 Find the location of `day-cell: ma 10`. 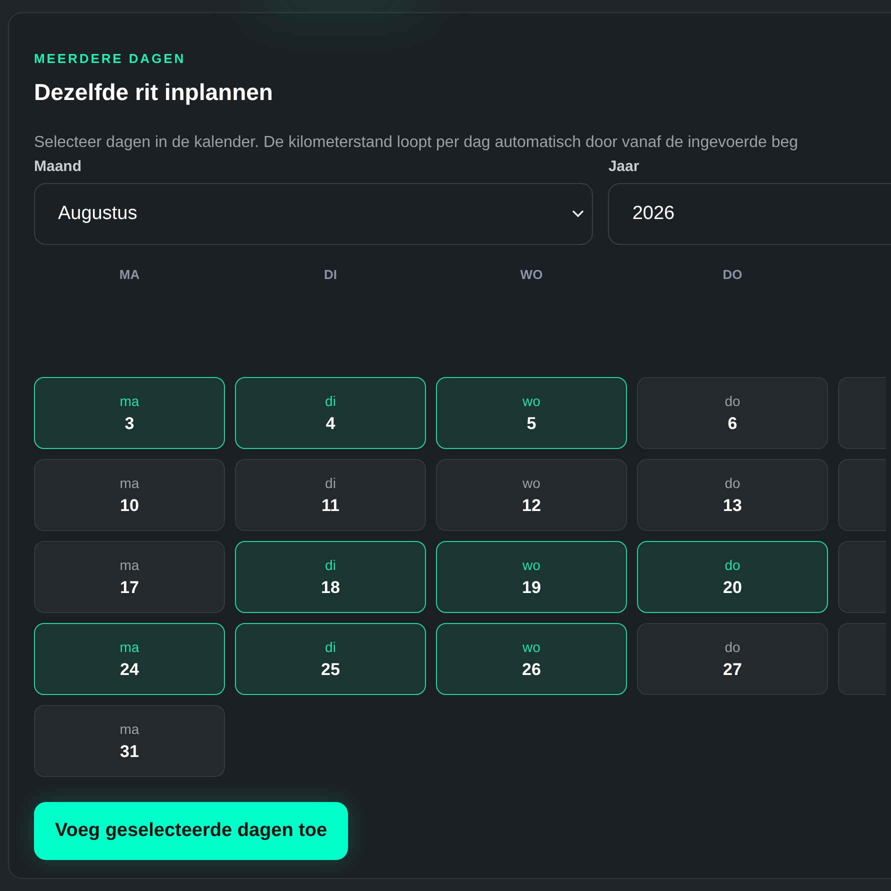

day-cell: ma 10 is located at coordinates (129, 495).